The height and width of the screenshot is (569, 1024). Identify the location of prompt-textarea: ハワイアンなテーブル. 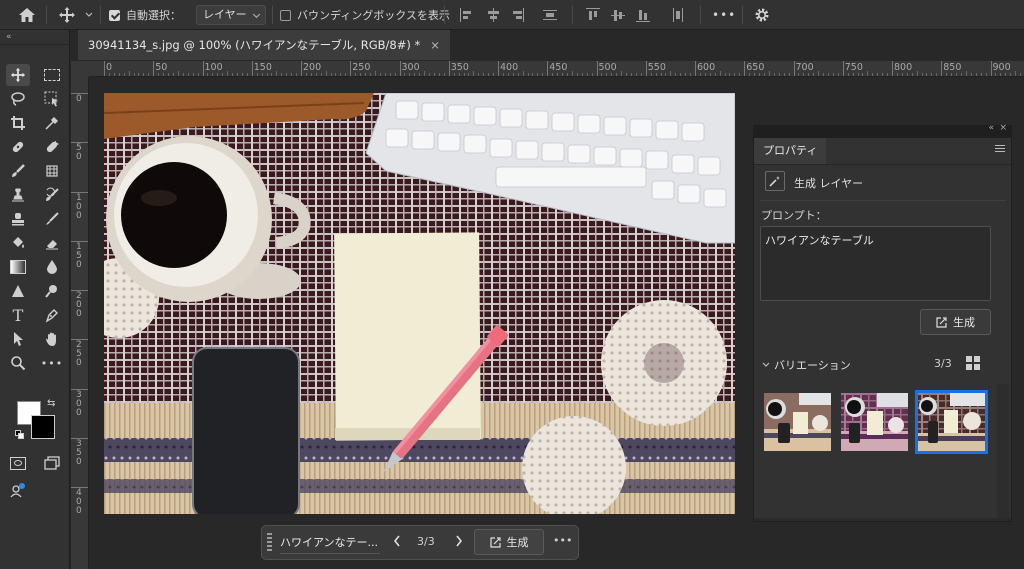
(875, 263).